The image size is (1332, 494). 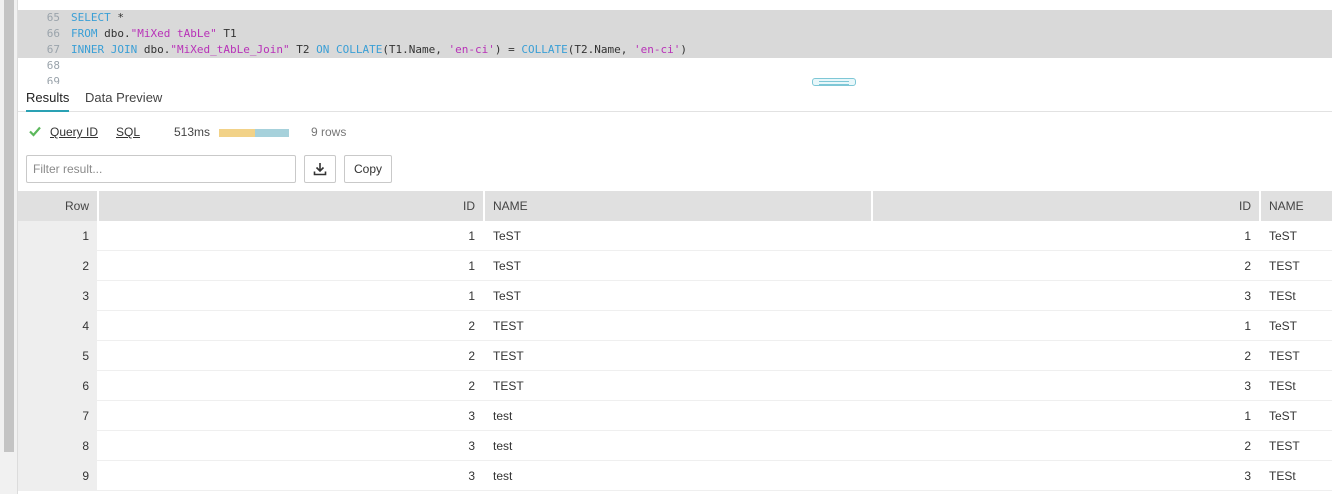 What do you see at coordinates (678, 206) in the screenshot?
I see `header-name: NAME` at bounding box center [678, 206].